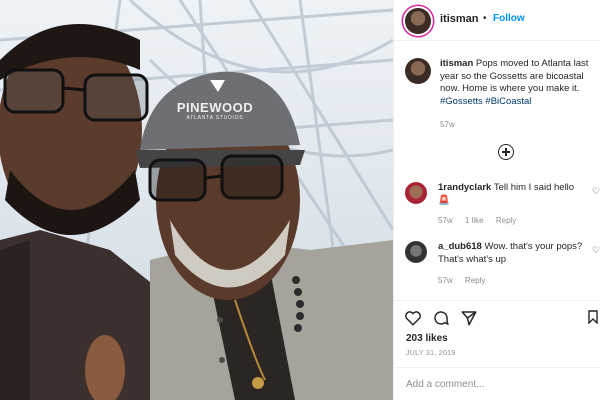  What do you see at coordinates (509, 18) in the screenshot?
I see `follow-button: Follow` at bounding box center [509, 18].